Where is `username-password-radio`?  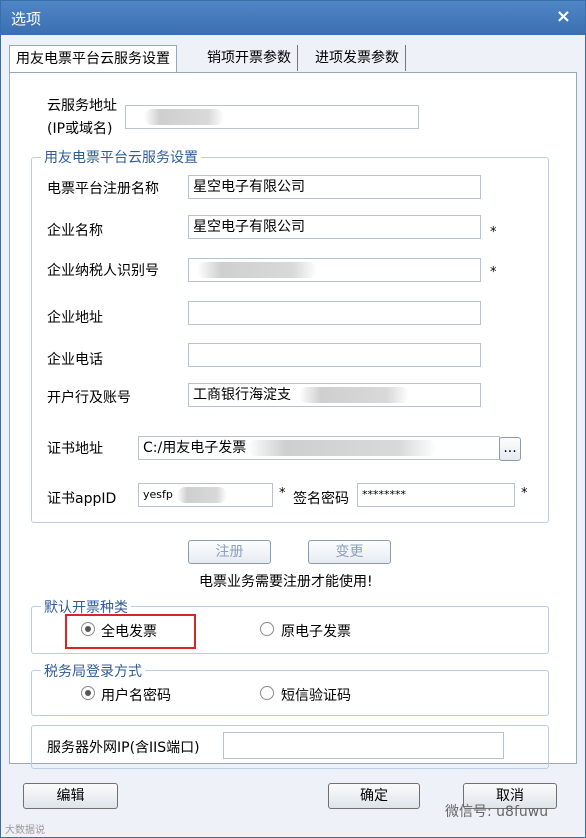 username-password-radio is located at coordinates (88, 693).